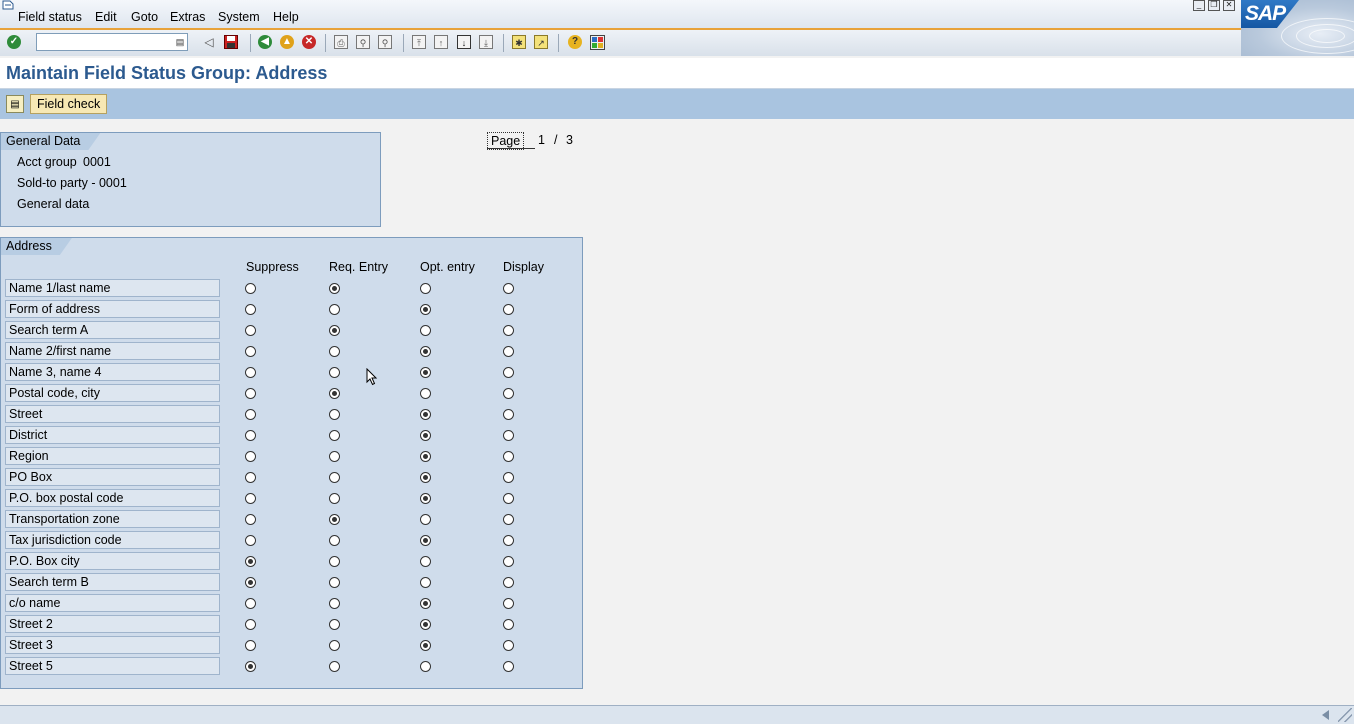 The image size is (1354, 724). Describe the element at coordinates (541, 42) in the screenshot. I see `create-shortcut-icon: ↗` at that location.